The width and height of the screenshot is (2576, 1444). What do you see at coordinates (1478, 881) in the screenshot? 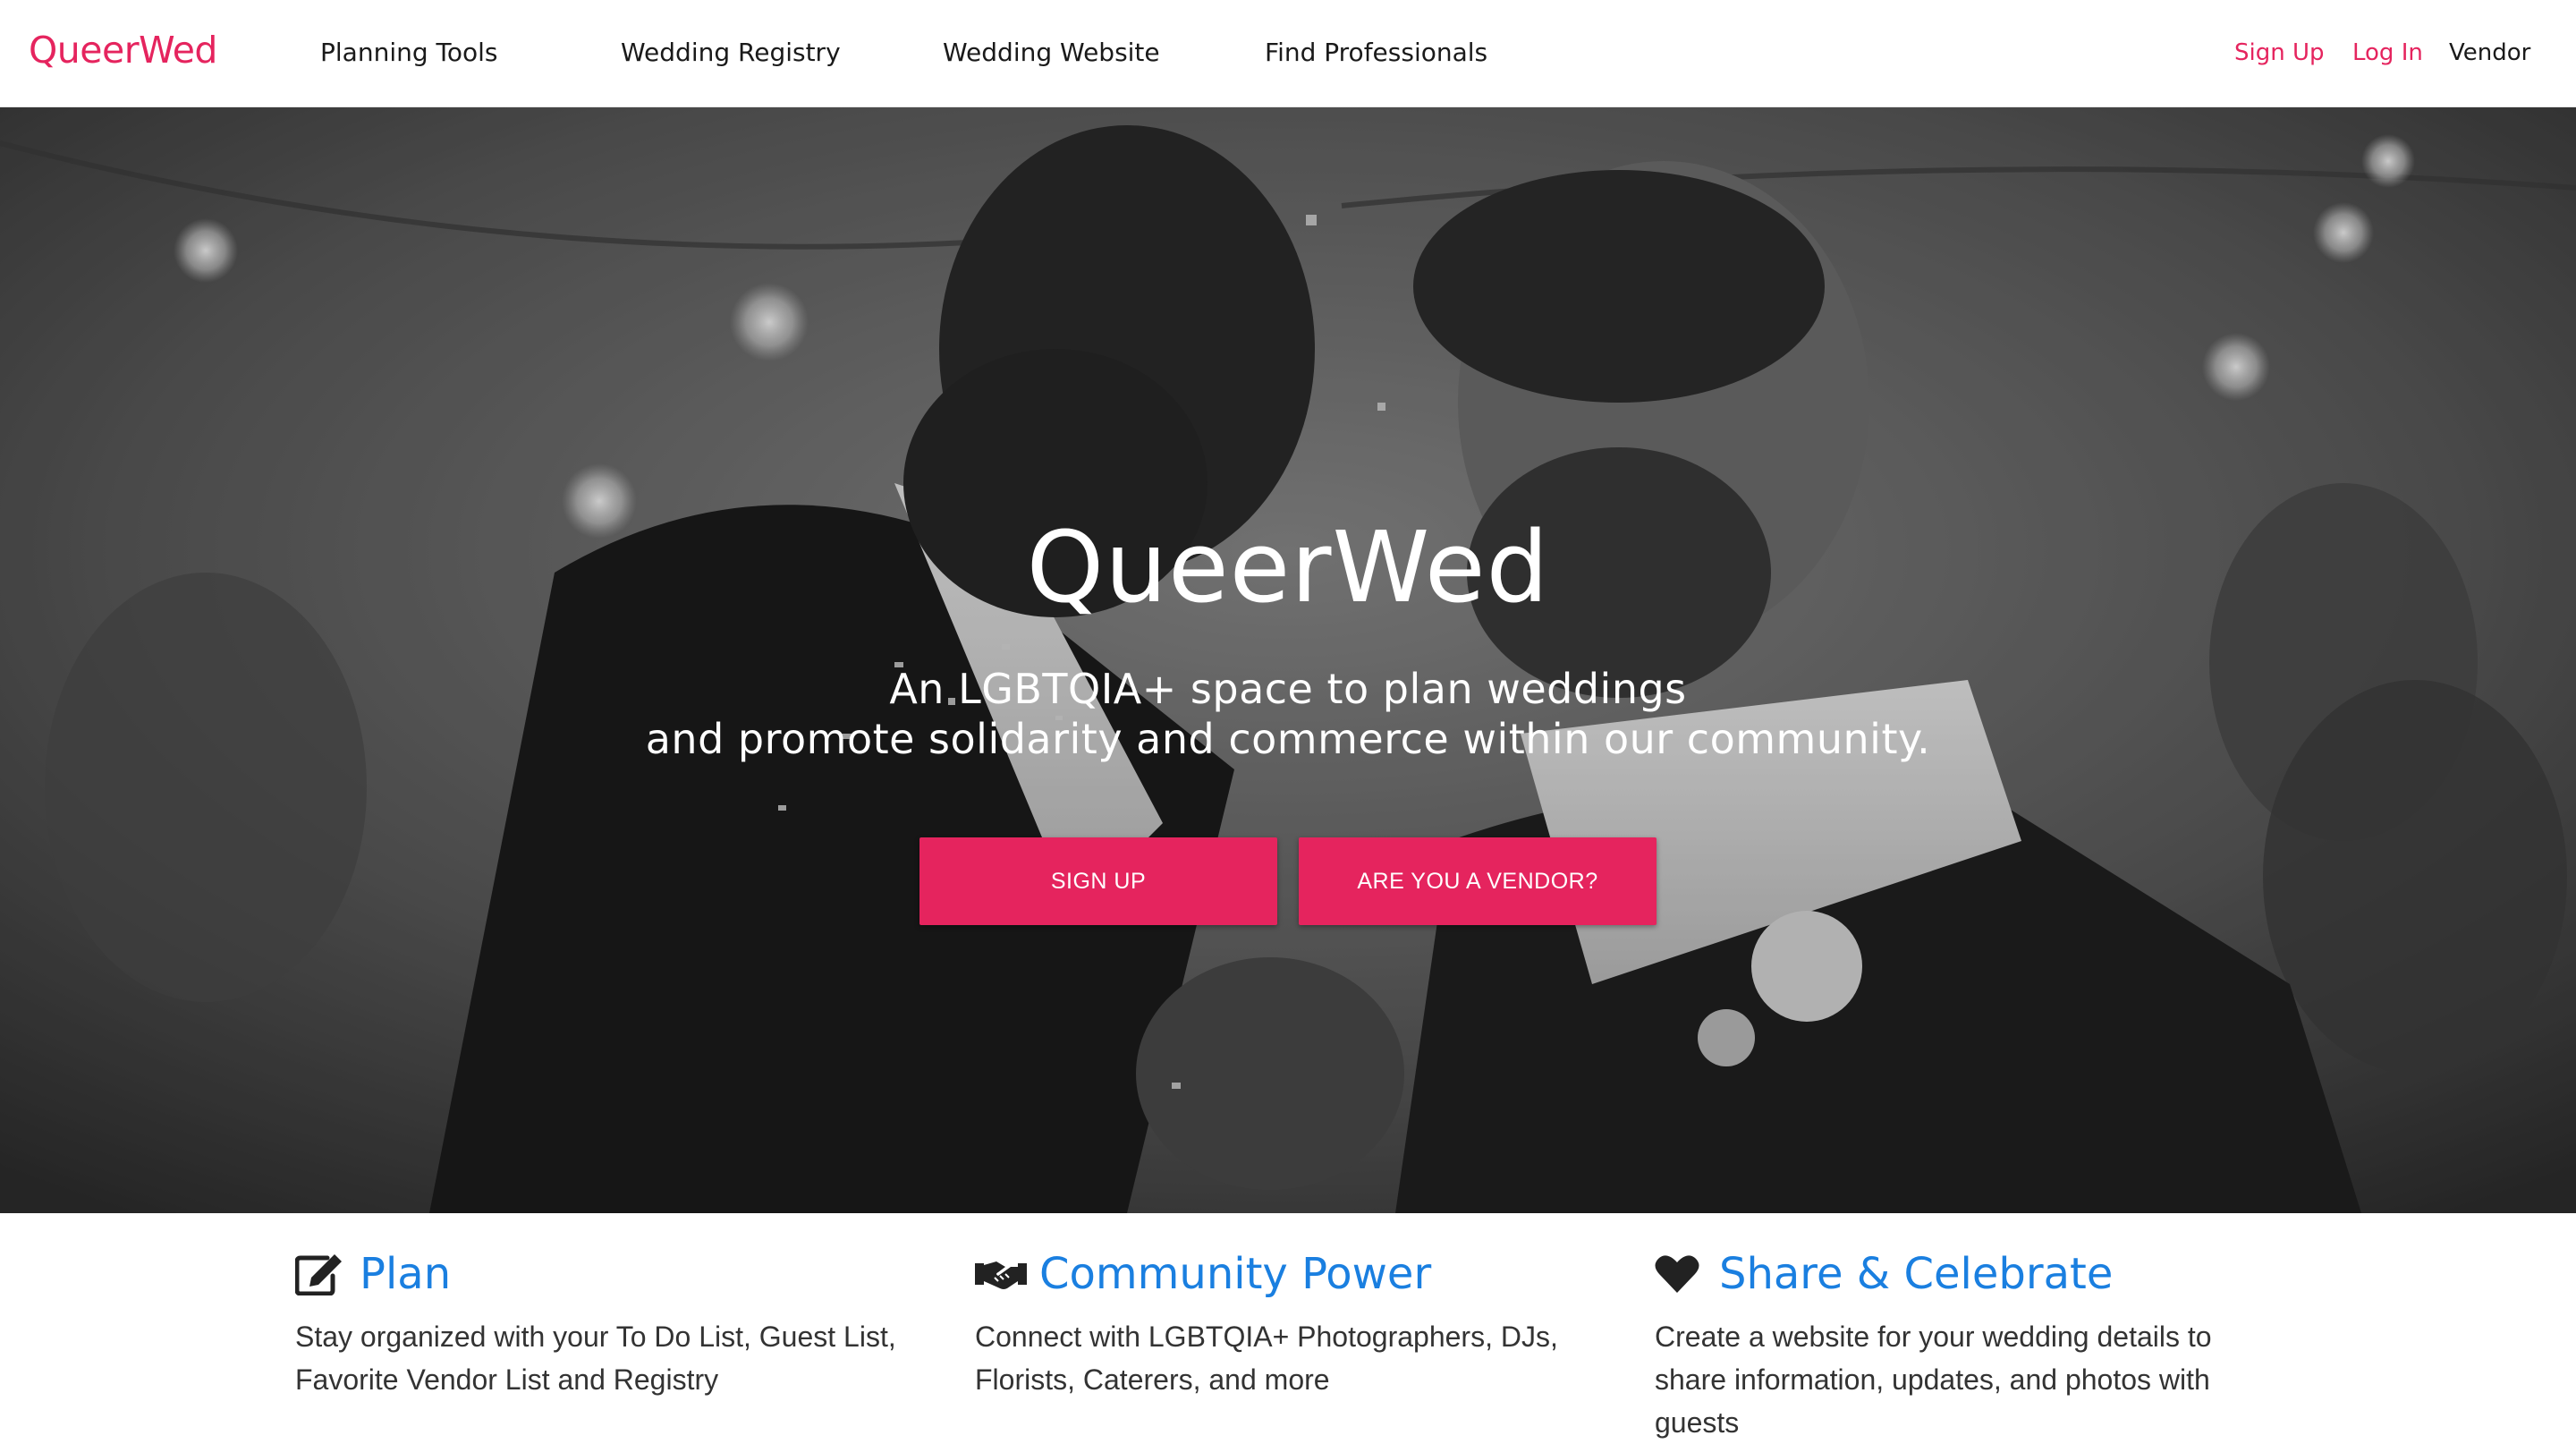
I see `hero-vendor-button: ARE YOU A VENDOR?` at bounding box center [1478, 881].